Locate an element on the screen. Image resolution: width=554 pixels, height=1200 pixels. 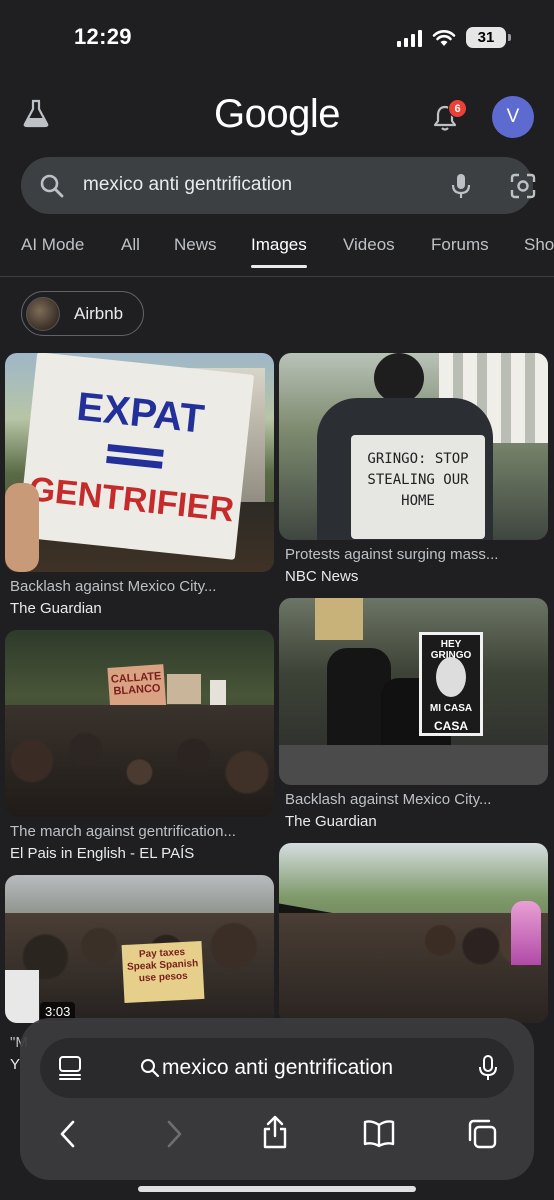
tabs-button is located at coordinates (482, 1136).